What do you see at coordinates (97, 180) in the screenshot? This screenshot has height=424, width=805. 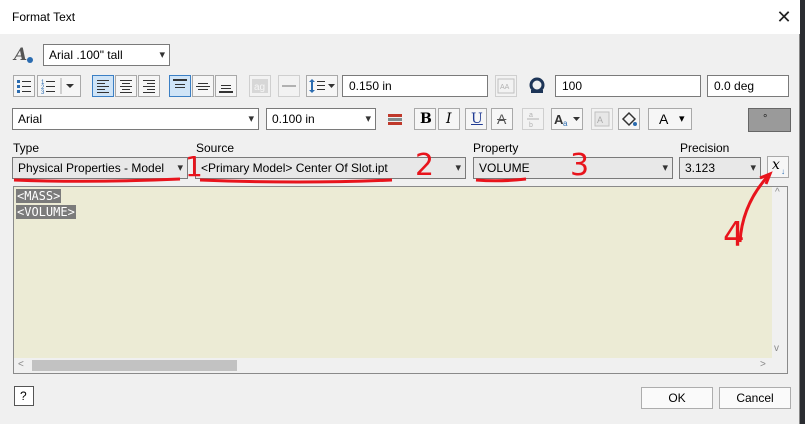 I see `underline-type-mark` at bounding box center [97, 180].